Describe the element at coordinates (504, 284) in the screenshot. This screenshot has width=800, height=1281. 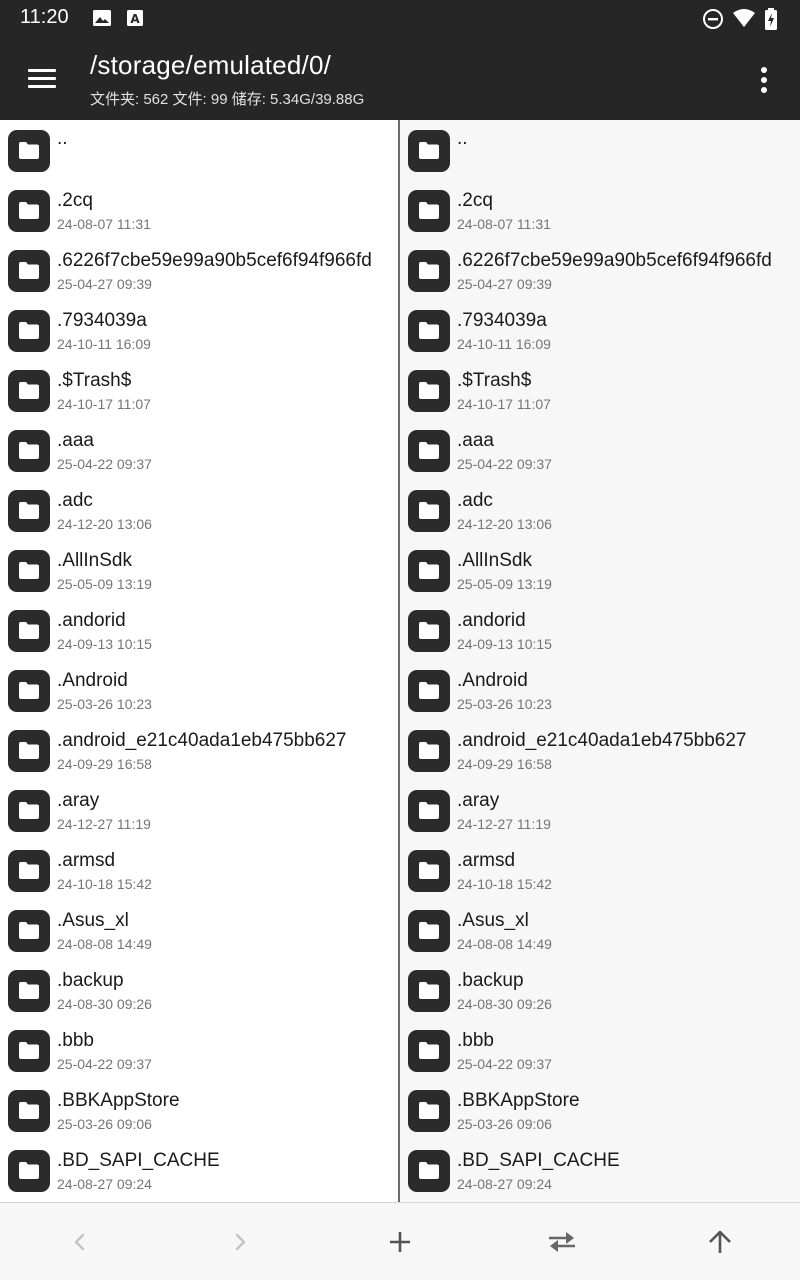
I see `folder-date: 25-04-27 09:39` at that location.